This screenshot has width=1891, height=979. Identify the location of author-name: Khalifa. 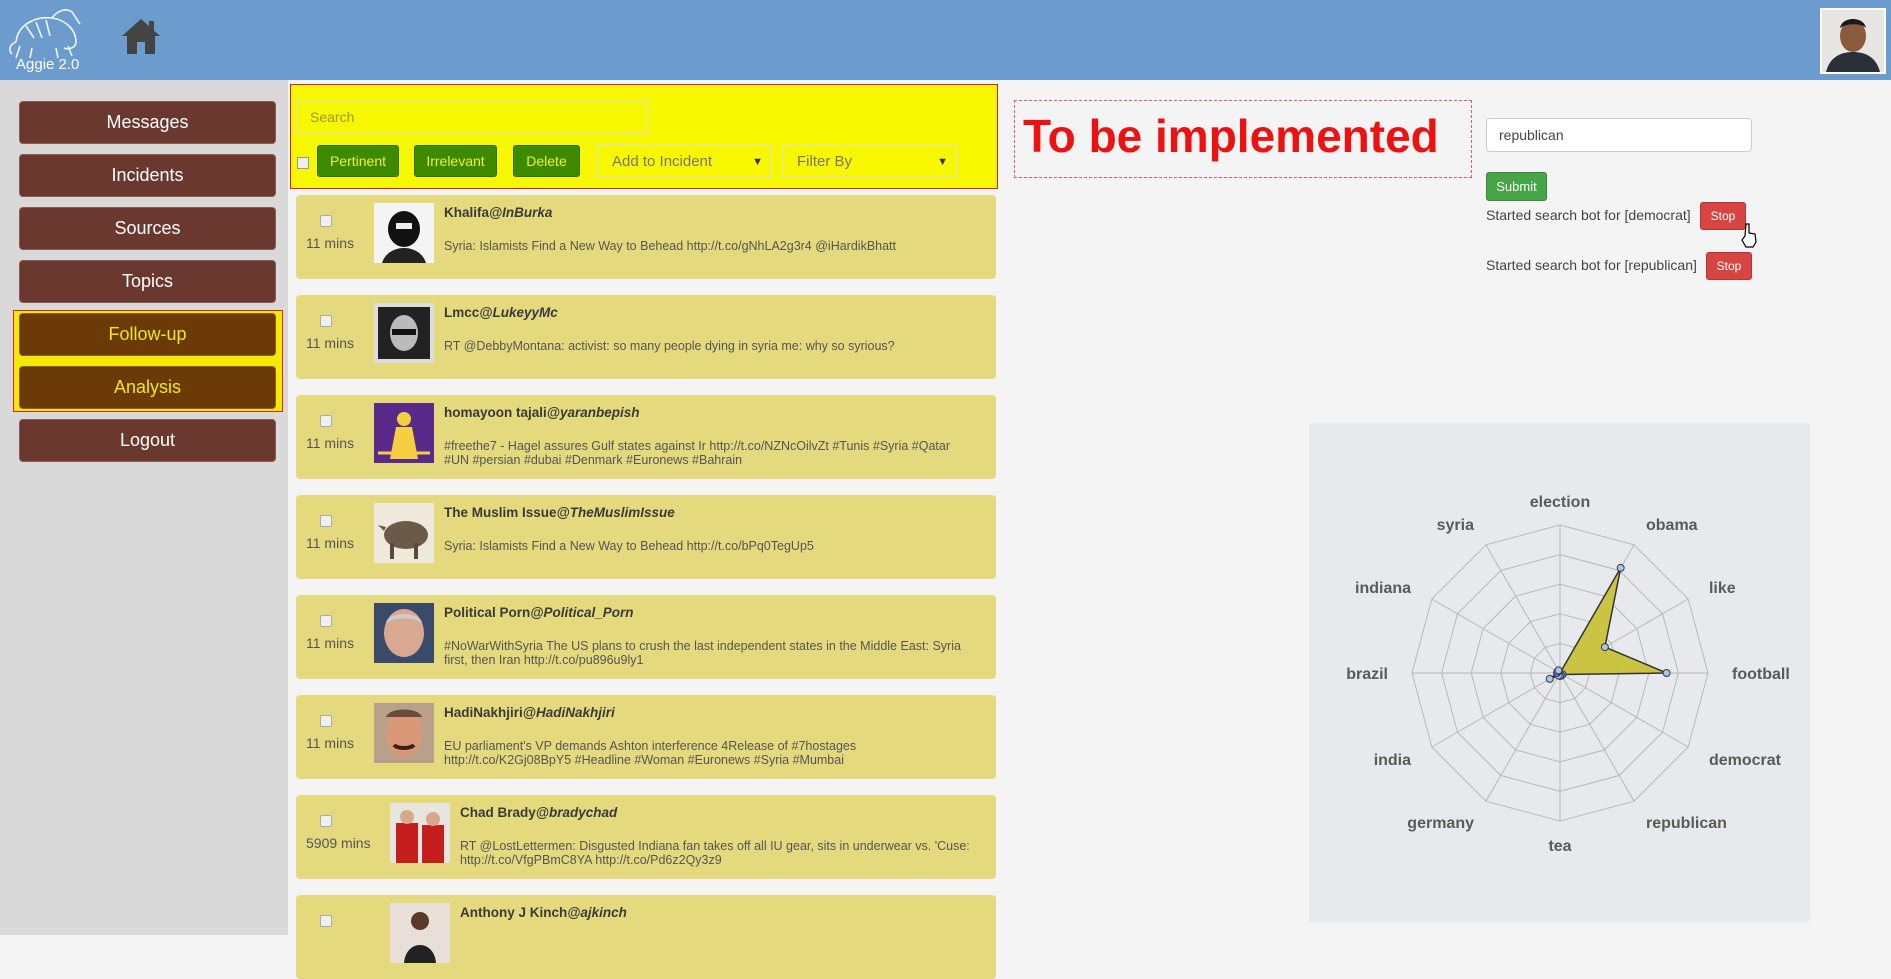
(467, 212).